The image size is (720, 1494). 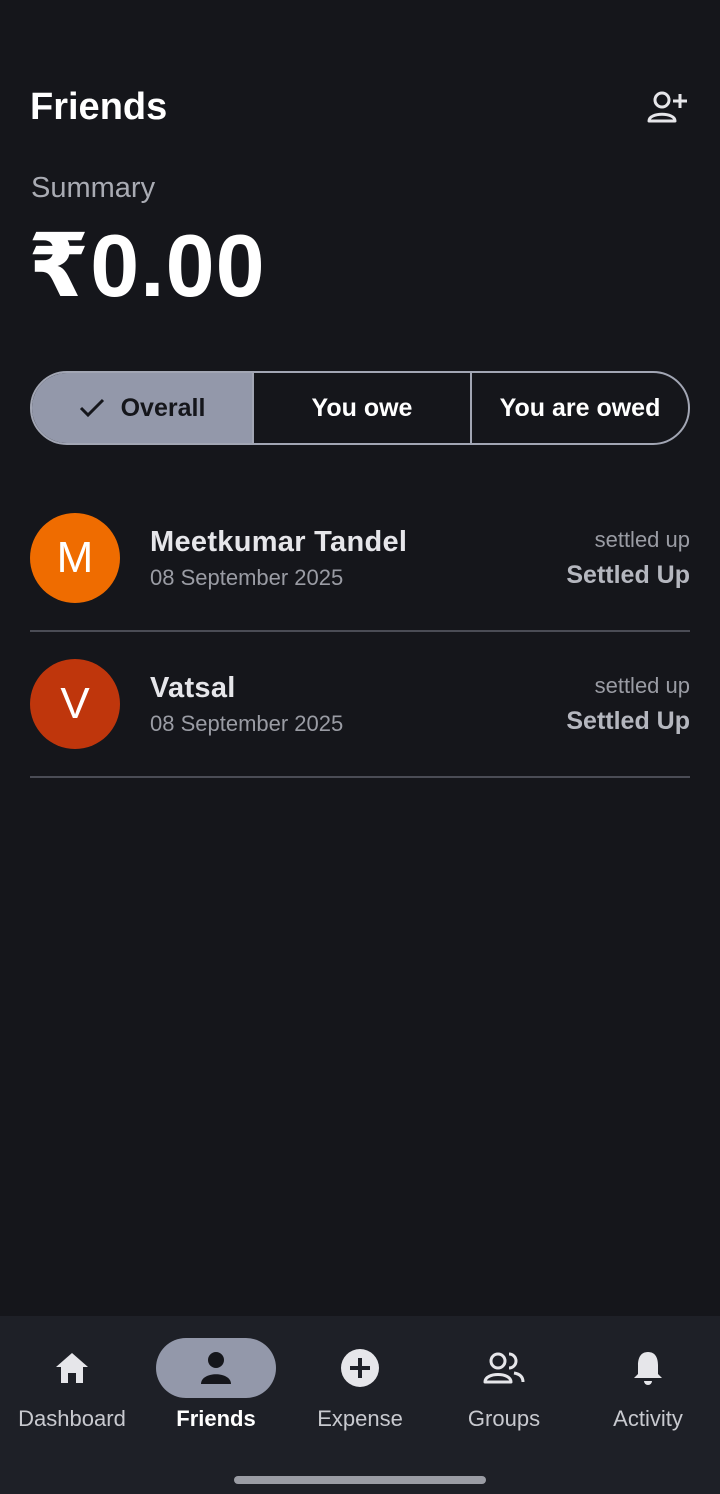 What do you see at coordinates (75, 704) in the screenshot?
I see `avatar: V` at bounding box center [75, 704].